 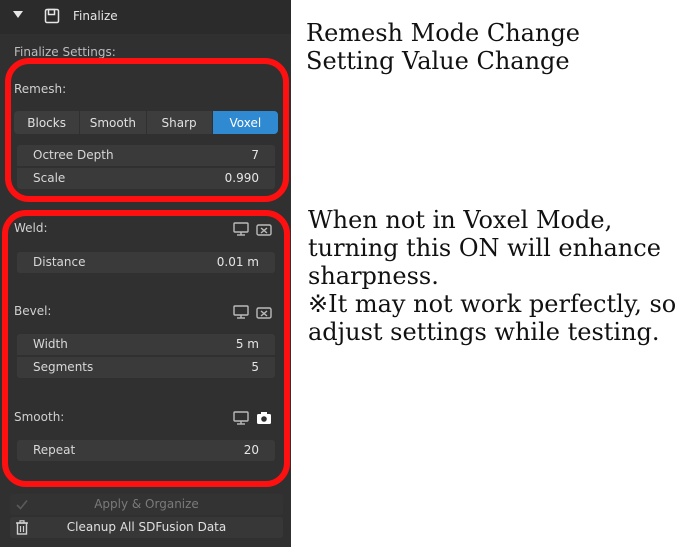 What do you see at coordinates (52, 16) in the screenshot?
I see `save-icon` at bounding box center [52, 16].